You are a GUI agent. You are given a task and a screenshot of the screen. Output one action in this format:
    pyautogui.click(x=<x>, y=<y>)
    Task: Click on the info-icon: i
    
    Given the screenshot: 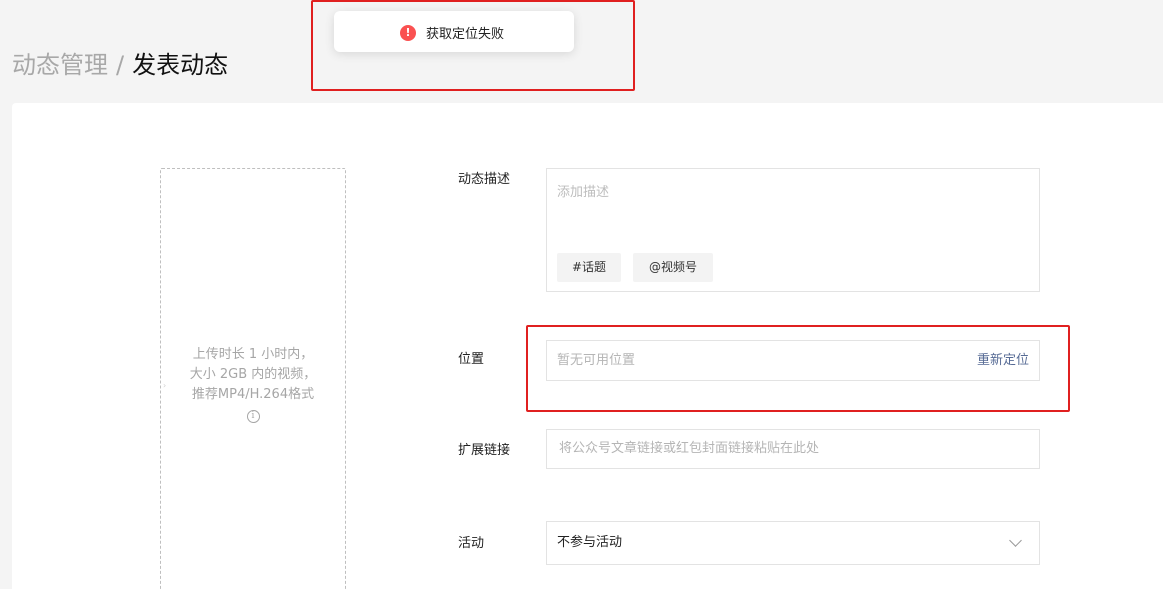 What is the action you would take?
    pyautogui.click(x=253, y=416)
    